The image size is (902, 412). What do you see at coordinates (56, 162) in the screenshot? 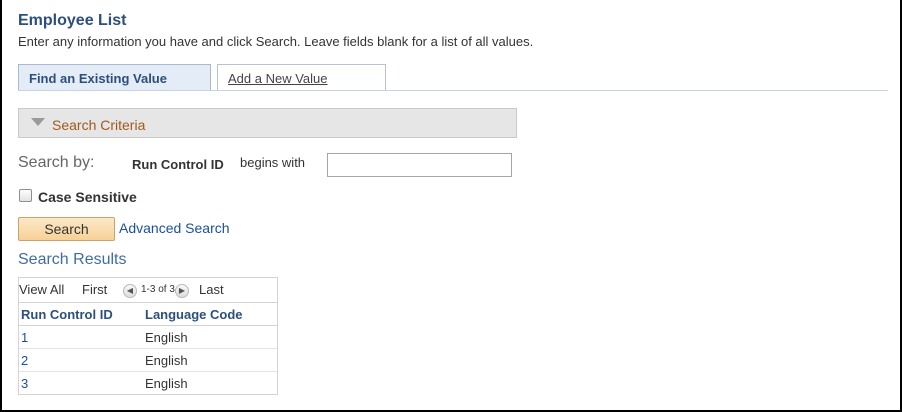
I see `search-by-label: Search by:` at bounding box center [56, 162].